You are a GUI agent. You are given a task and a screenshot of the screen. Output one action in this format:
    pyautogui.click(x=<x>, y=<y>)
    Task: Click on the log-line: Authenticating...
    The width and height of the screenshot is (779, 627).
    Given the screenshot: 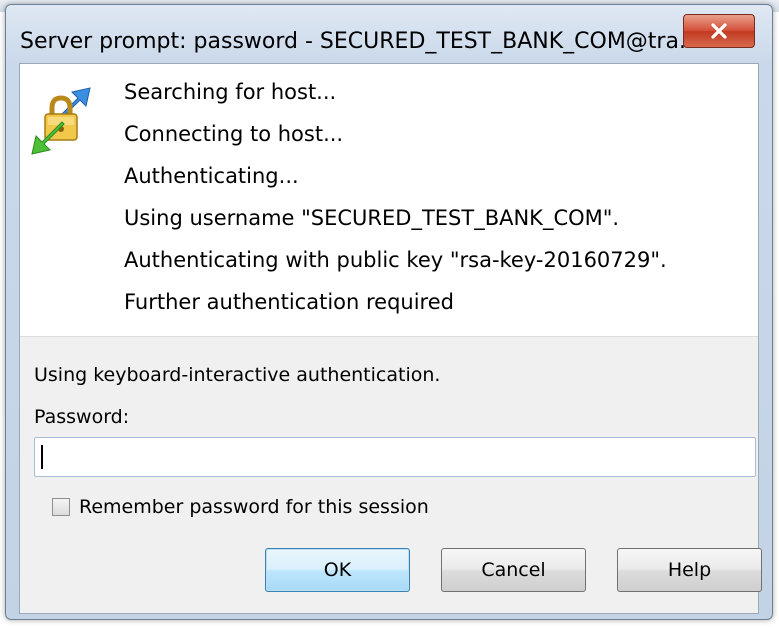 What is the action you would take?
    pyautogui.click(x=211, y=176)
    